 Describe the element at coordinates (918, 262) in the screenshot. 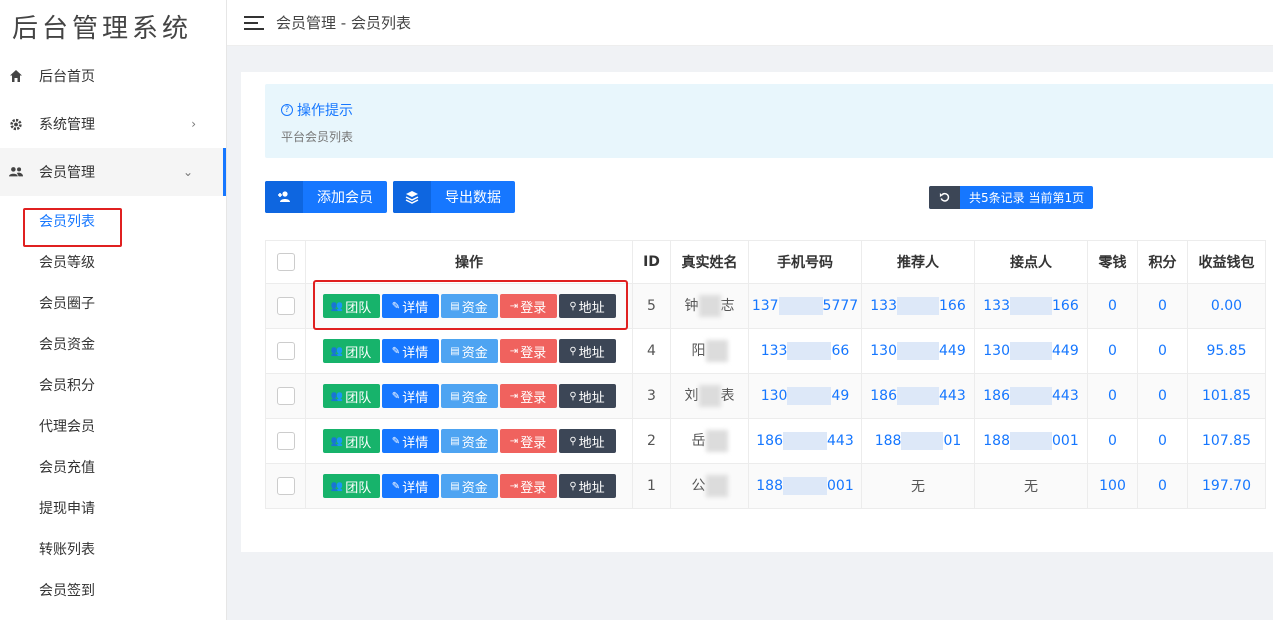

I see `header-referrer: 推荐人` at that location.